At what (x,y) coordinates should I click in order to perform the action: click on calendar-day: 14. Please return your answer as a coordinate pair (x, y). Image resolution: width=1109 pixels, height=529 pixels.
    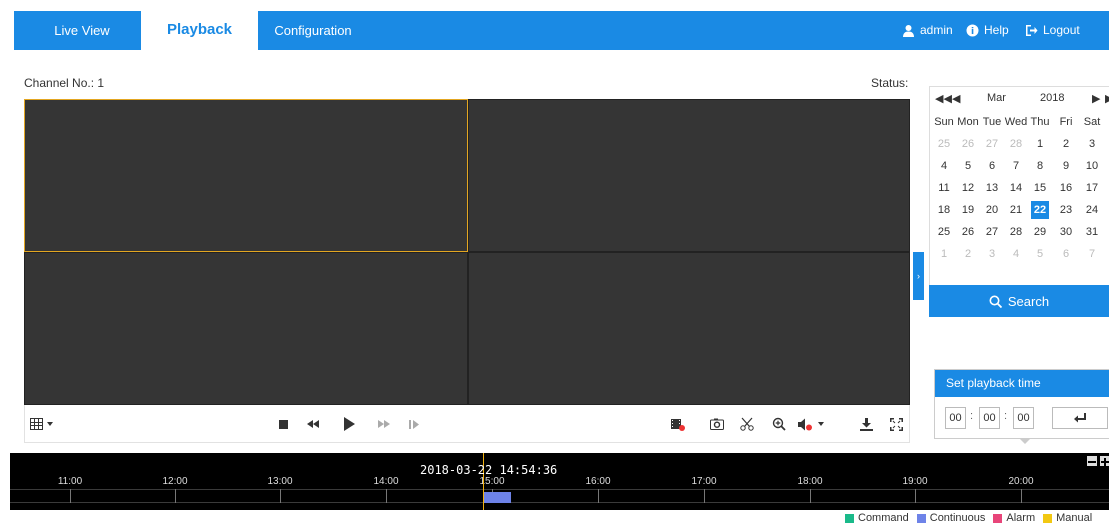
    Looking at the image, I should click on (1016, 188).